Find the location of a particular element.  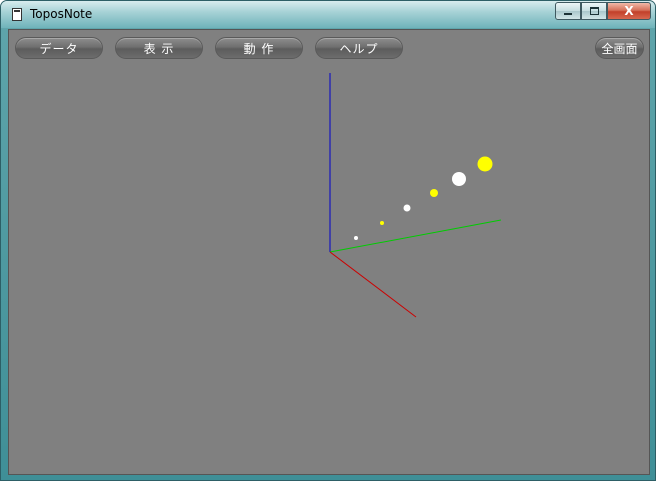

title-bar: ToposNote X is located at coordinates (328, 14).